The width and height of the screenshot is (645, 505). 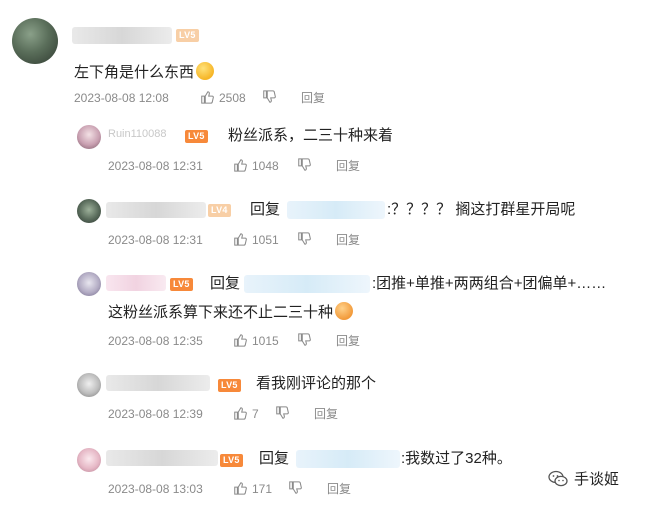 I want to click on like-count: 1015, so click(x=265, y=341).